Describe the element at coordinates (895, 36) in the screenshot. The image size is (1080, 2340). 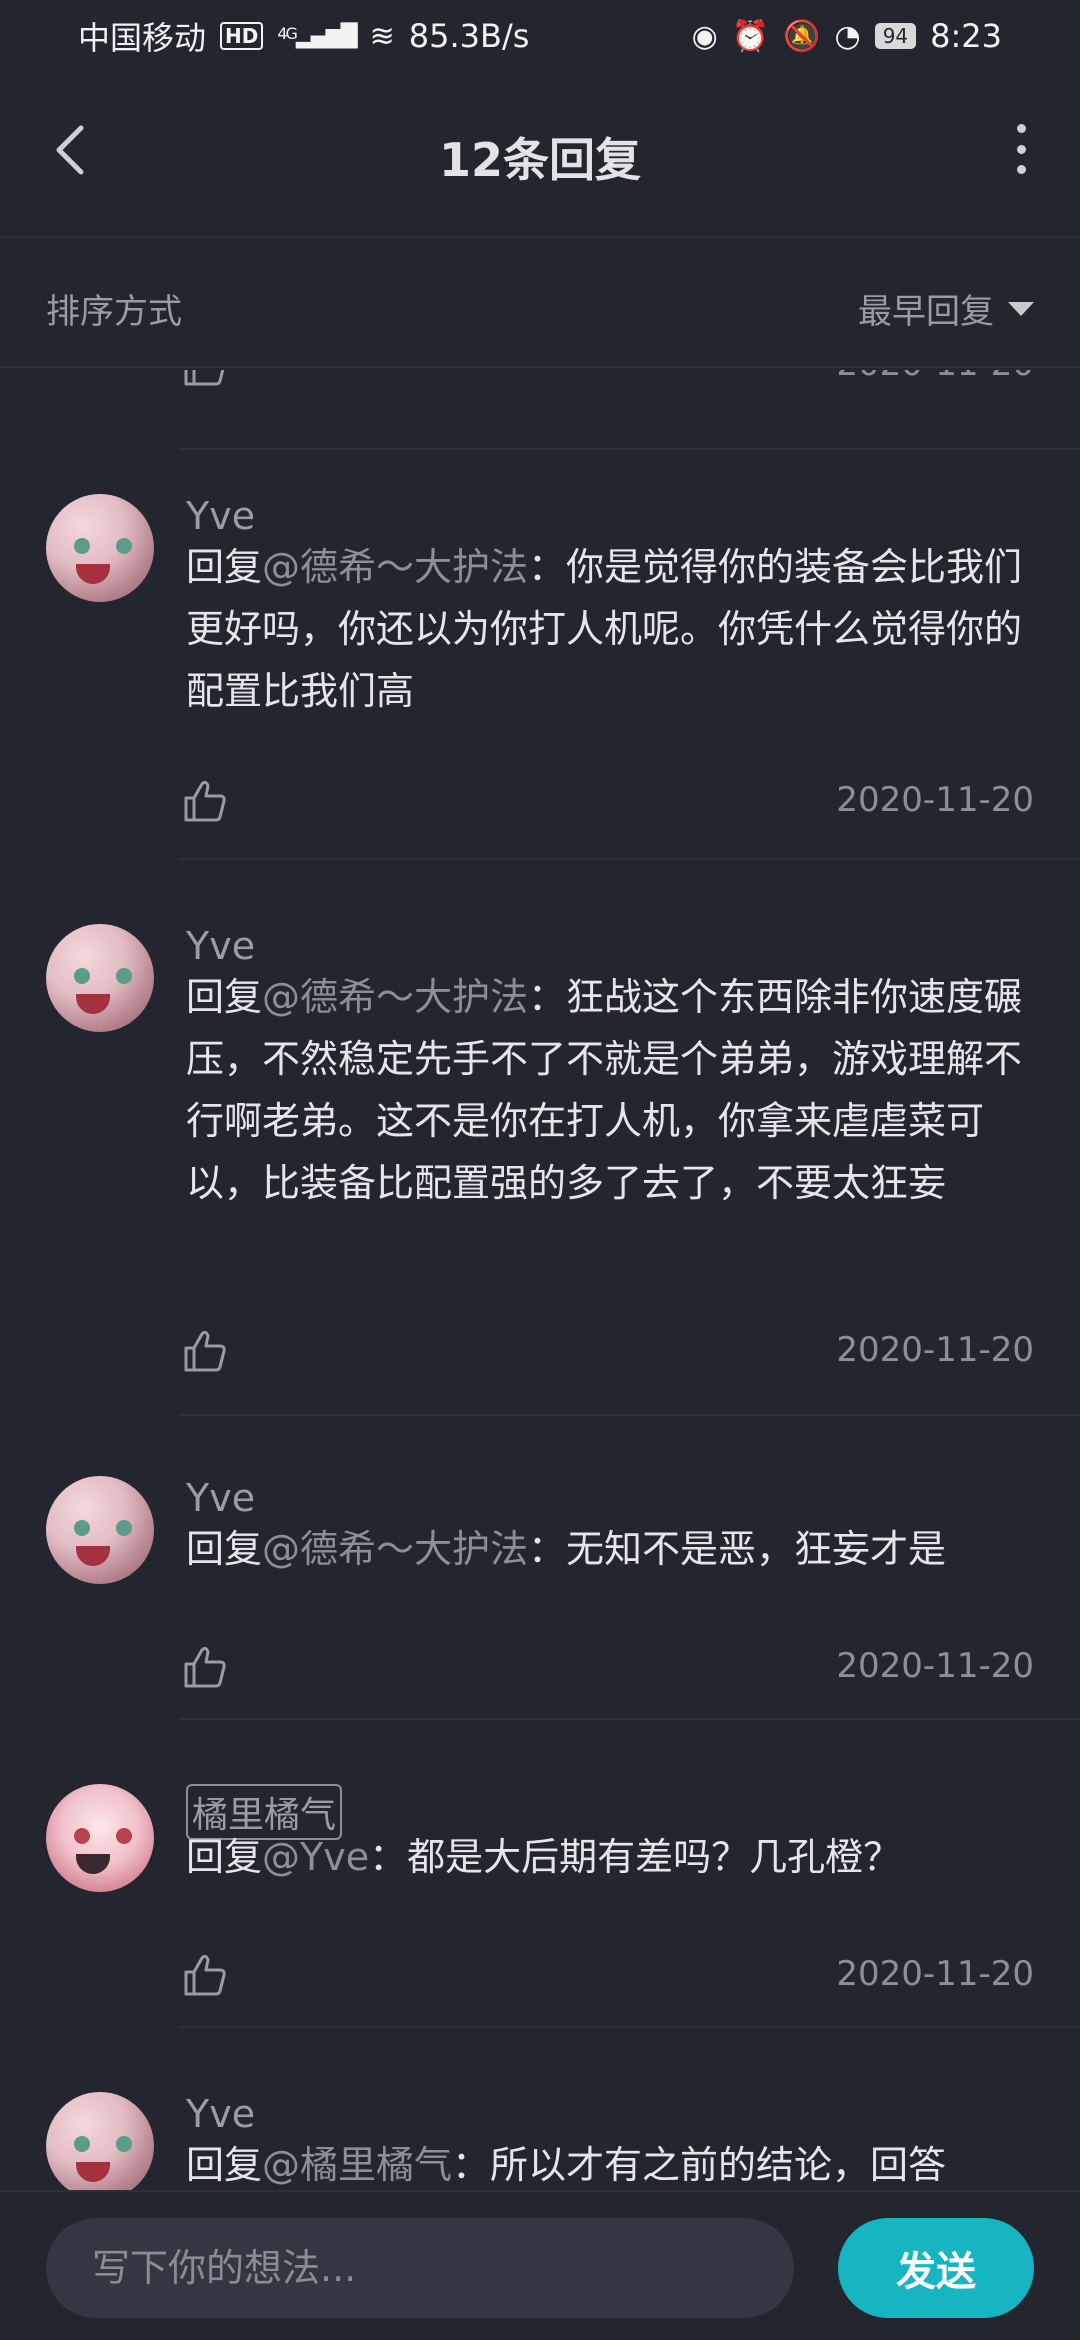
I see `battery-icon: 94` at that location.